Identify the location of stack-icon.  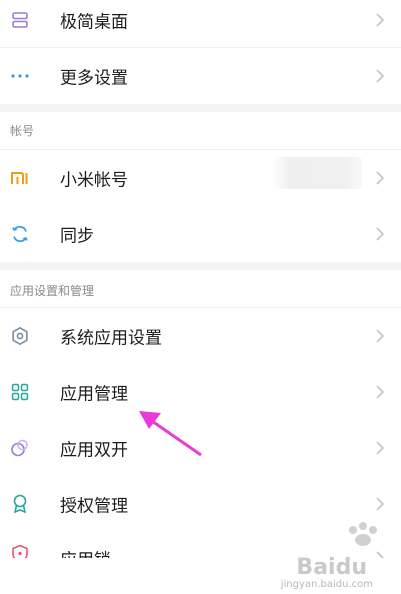
(20, 20).